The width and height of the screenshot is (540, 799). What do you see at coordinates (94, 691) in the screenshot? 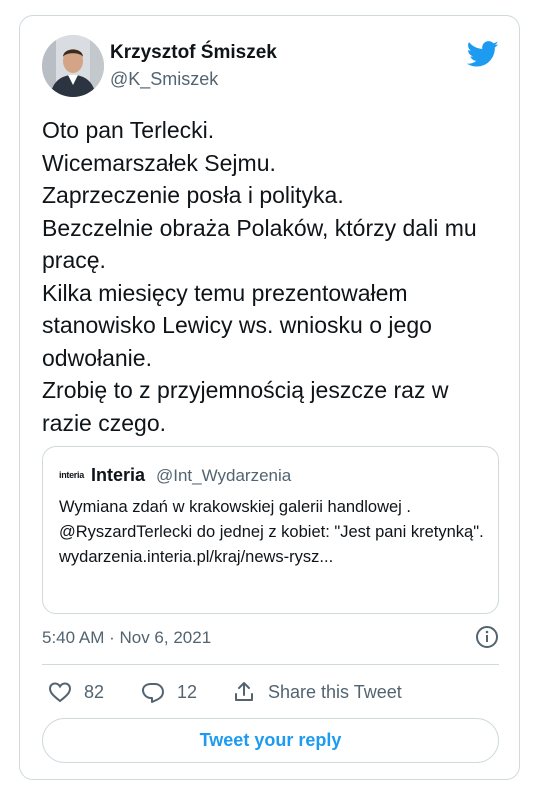
I see `like-count: 82` at bounding box center [94, 691].